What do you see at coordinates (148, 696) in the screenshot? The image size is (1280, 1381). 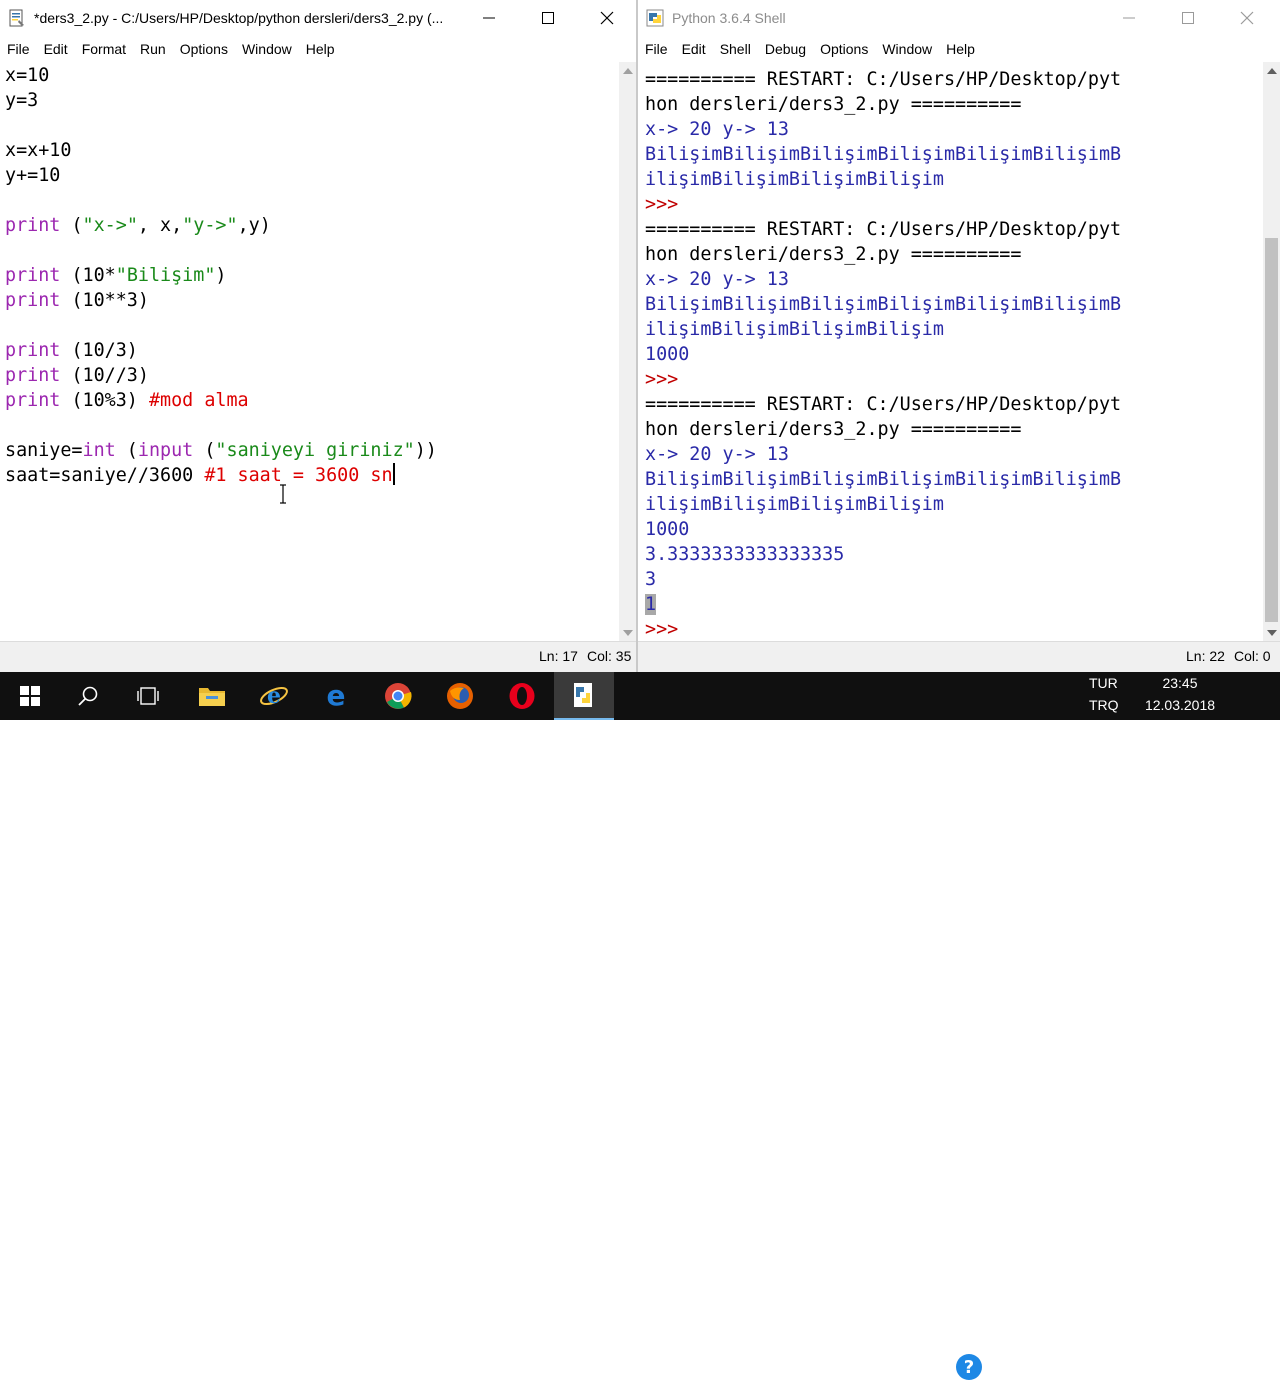 I see `task-view-button` at bounding box center [148, 696].